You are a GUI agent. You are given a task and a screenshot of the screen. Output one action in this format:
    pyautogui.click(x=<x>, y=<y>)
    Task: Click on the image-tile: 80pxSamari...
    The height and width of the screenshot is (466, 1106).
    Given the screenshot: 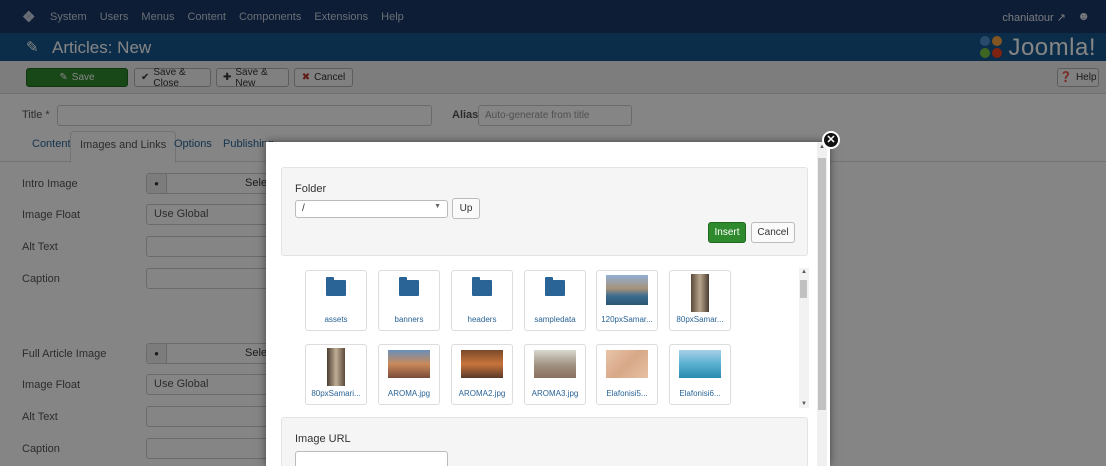 What is the action you would take?
    pyautogui.click(x=336, y=374)
    